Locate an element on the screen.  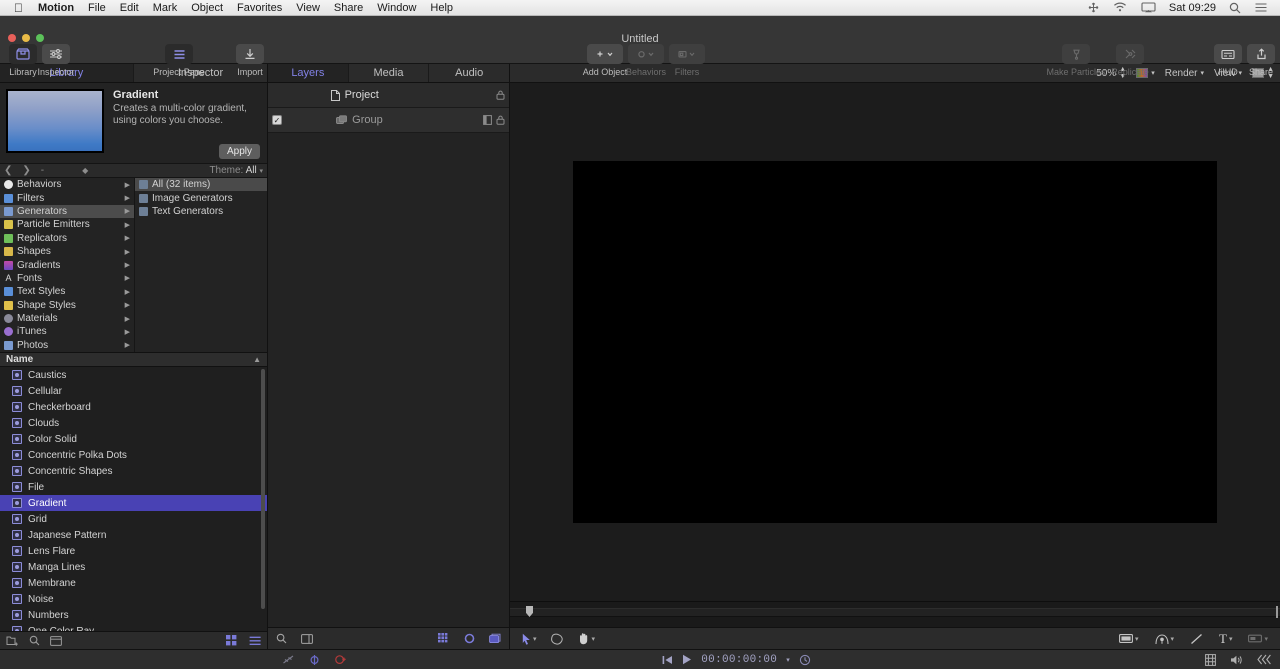
category-shape-styles: Shape Styles ▶ is located at coordinates (67, 305).